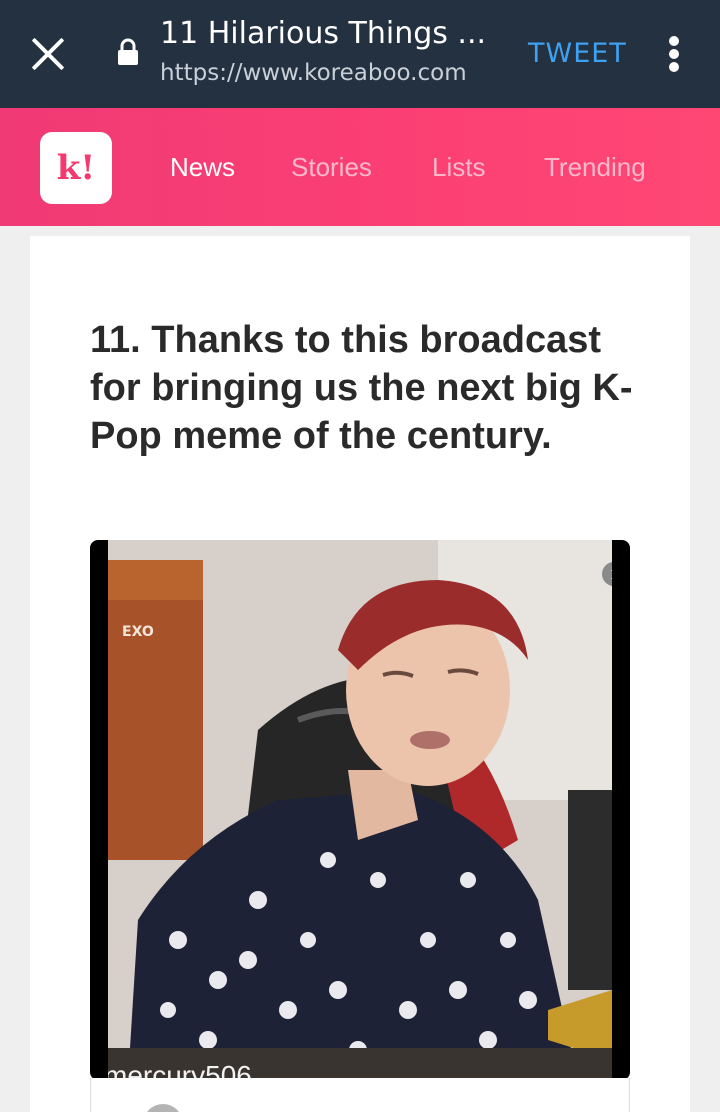 The height and width of the screenshot is (1112, 720). I want to click on video-username-overlay: mercury506, so click(180, 1070).